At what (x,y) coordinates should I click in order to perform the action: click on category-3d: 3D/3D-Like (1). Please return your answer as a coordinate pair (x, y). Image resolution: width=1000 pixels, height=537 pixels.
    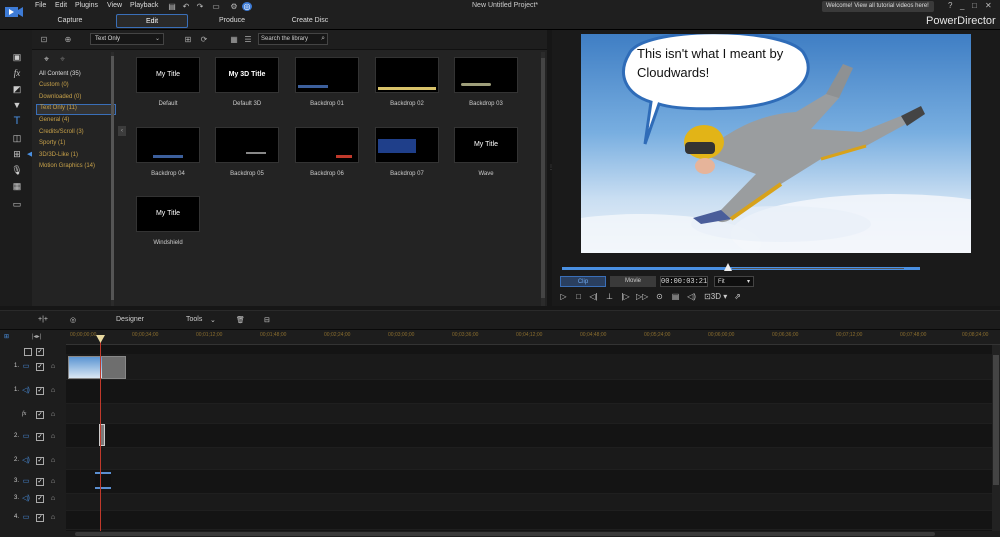
    Looking at the image, I should click on (58, 155).